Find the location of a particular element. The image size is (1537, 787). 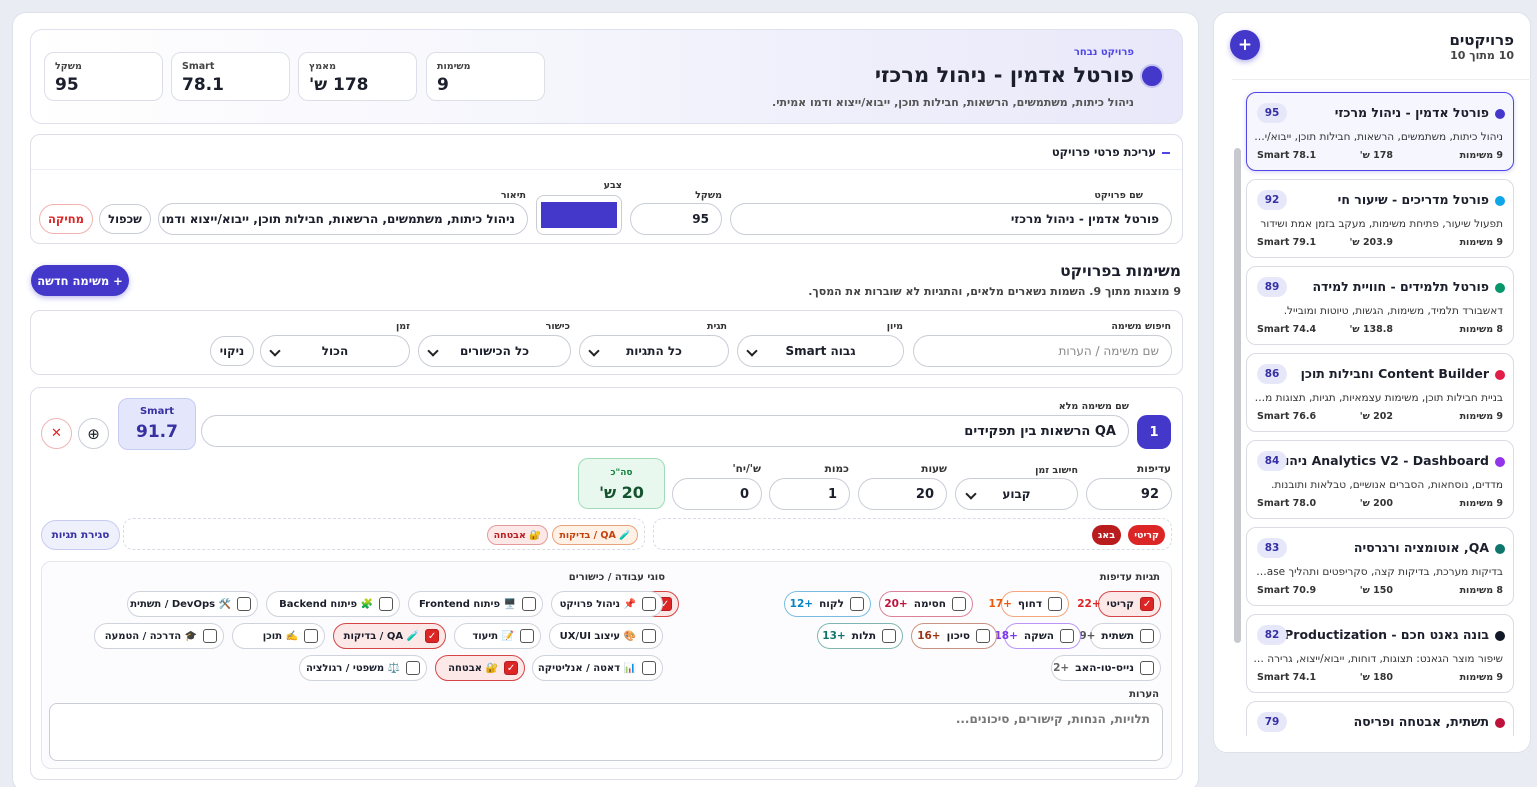

time-filter-select: הכול is located at coordinates (335, 351).